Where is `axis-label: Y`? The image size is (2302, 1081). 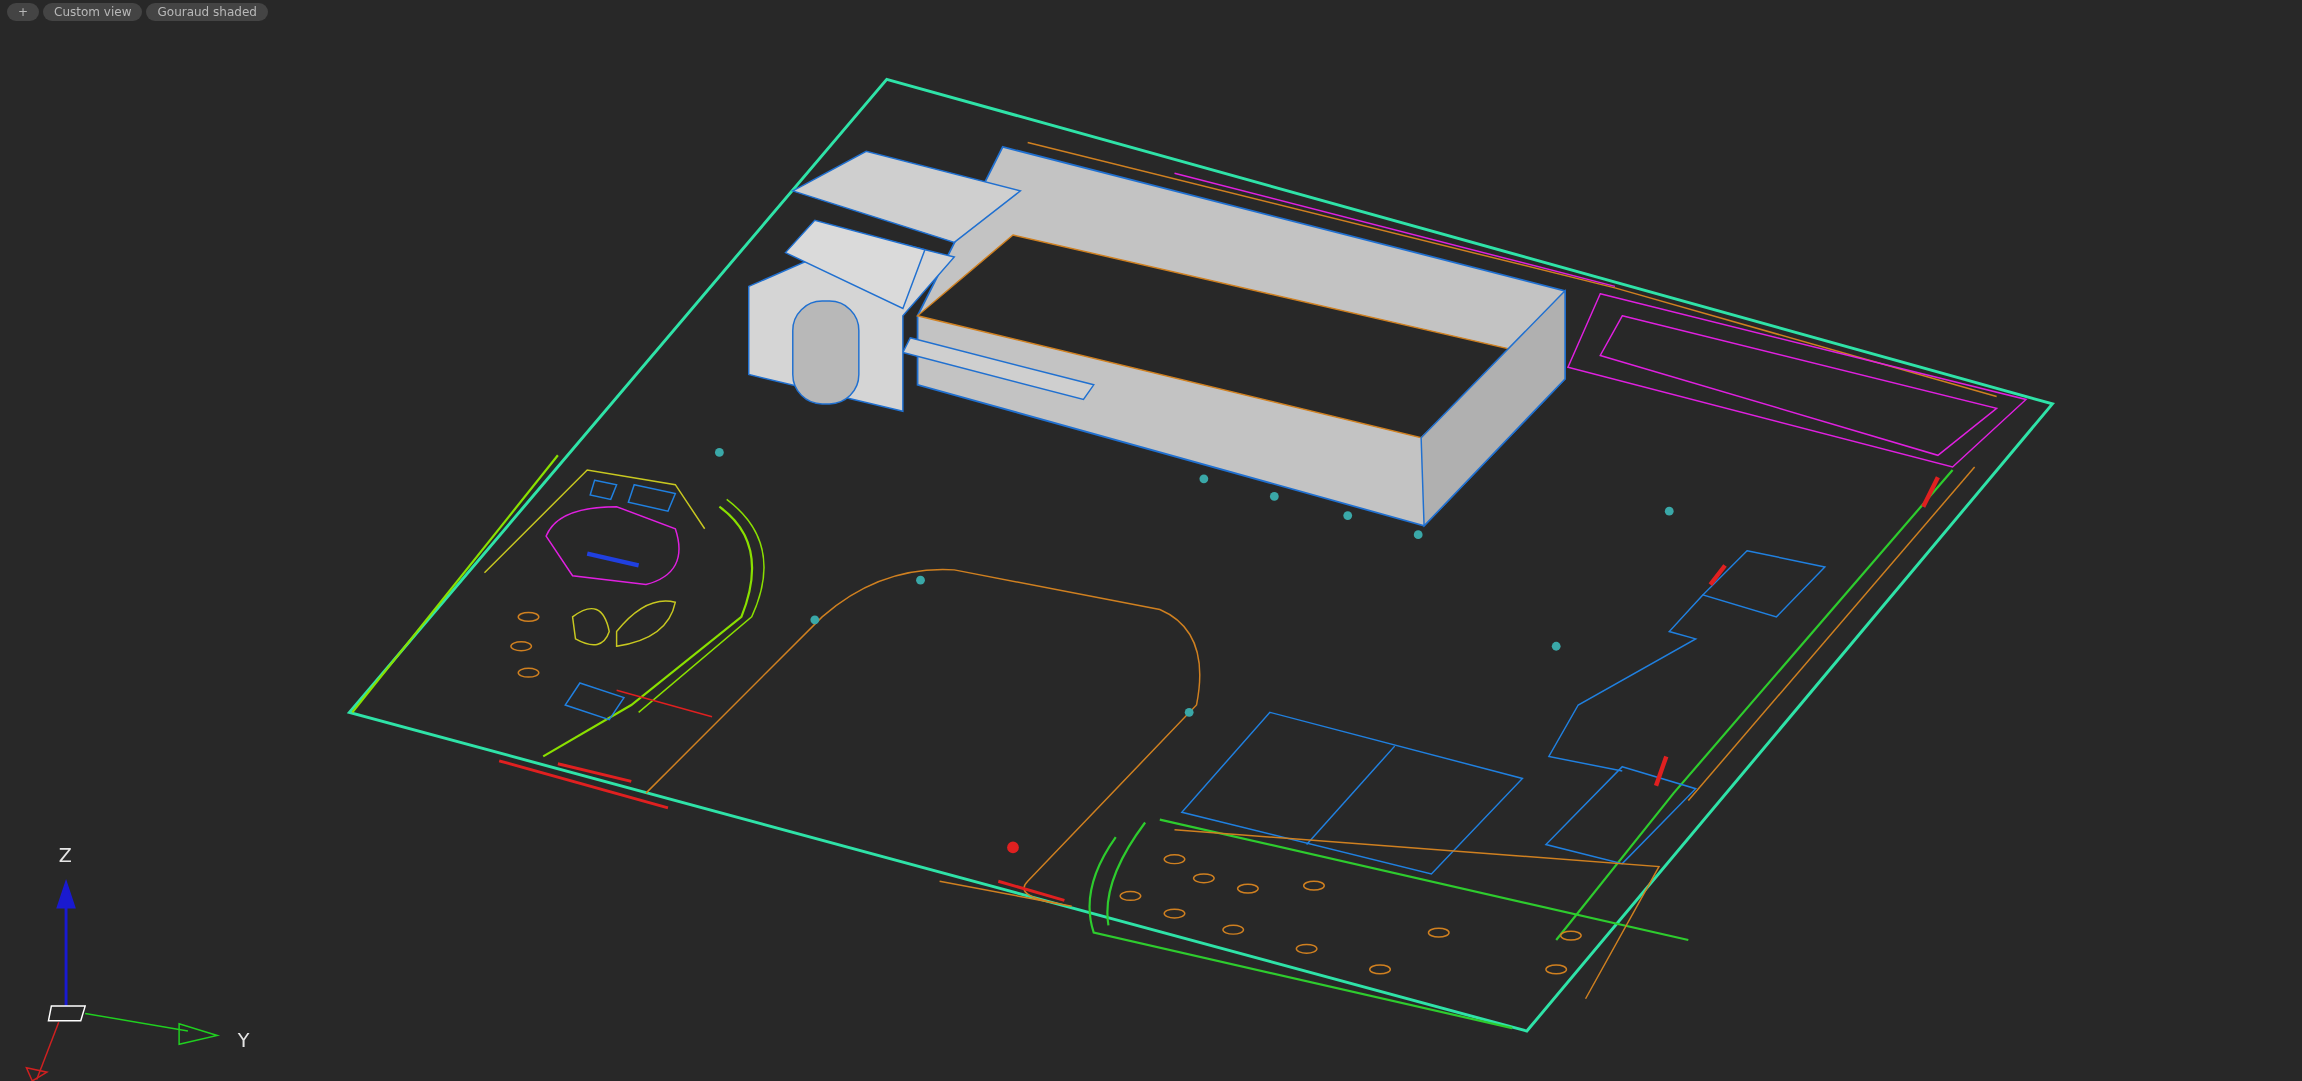
axis-label: Y is located at coordinates (243, 1040).